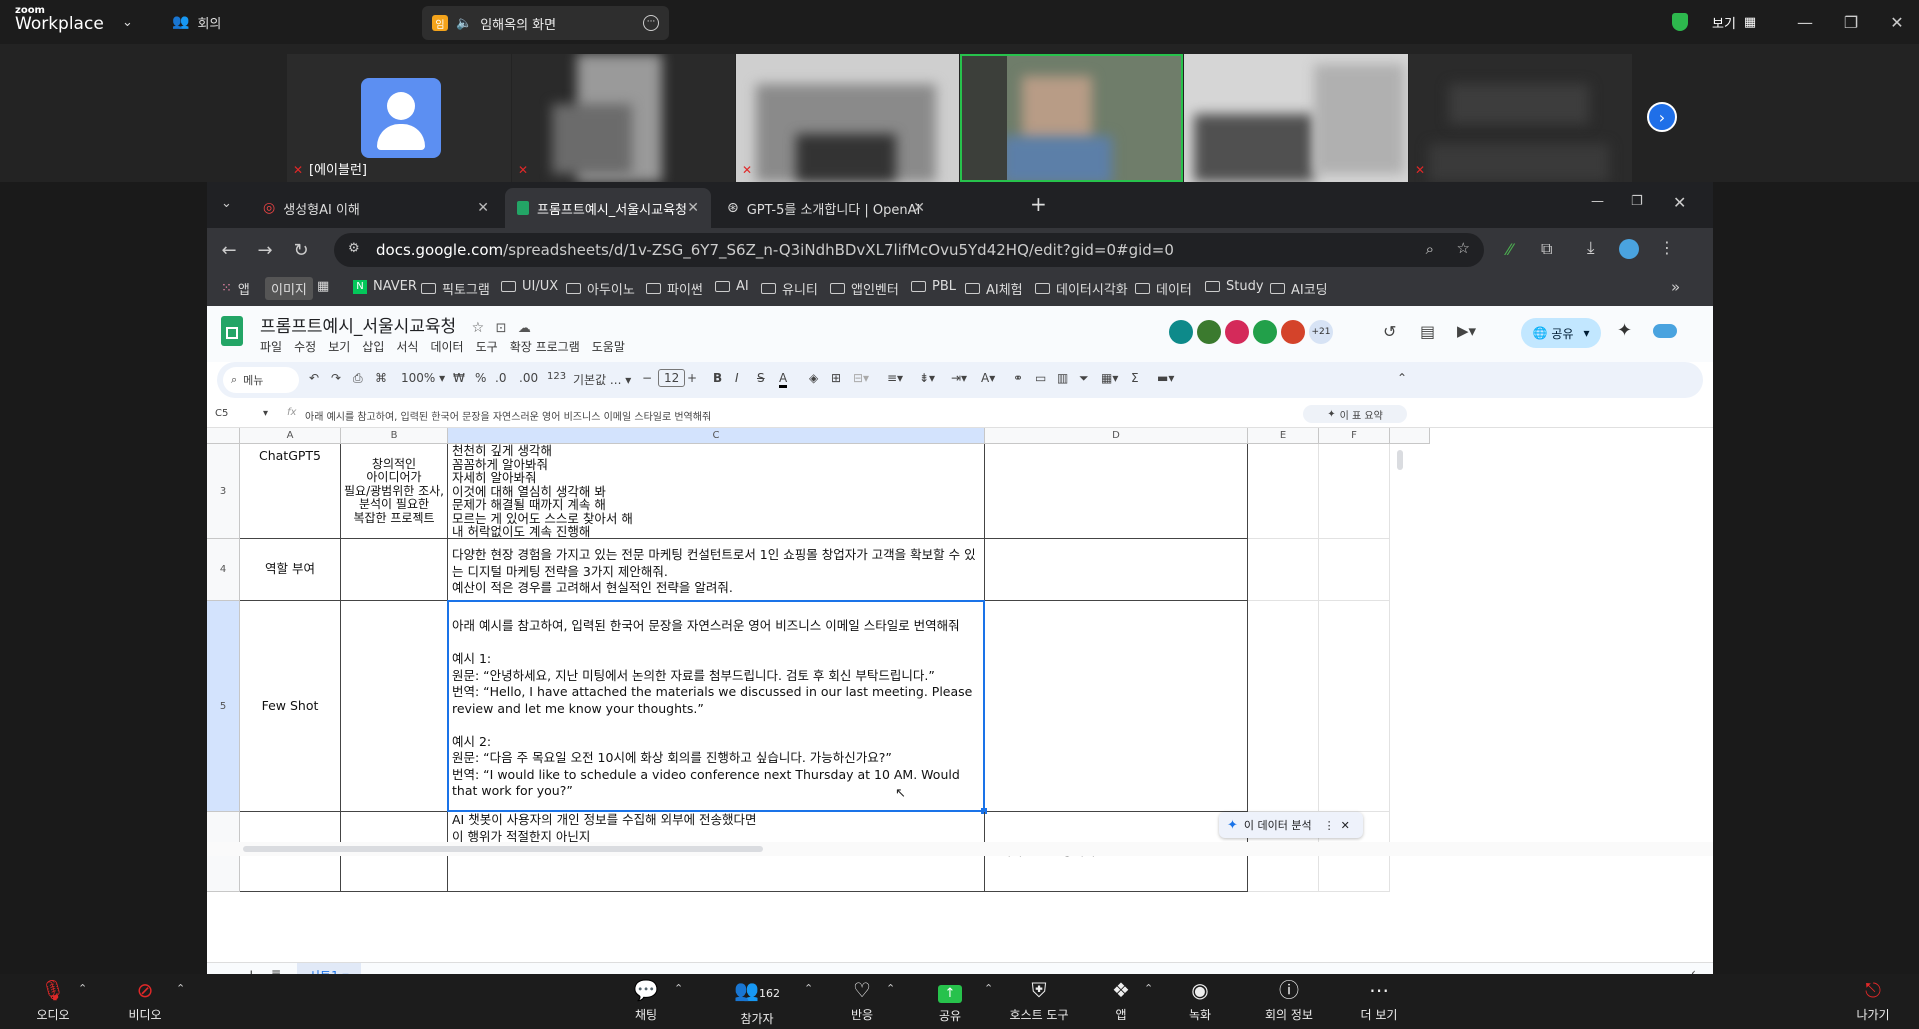 The width and height of the screenshot is (1919, 1029). I want to click on menu-data: 데이터, so click(446, 346).